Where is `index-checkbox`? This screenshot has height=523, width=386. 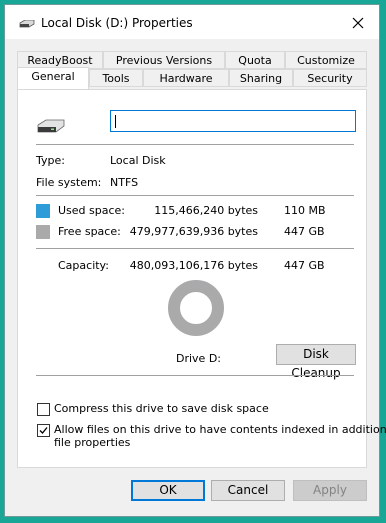
index-checkbox is located at coordinates (43, 430).